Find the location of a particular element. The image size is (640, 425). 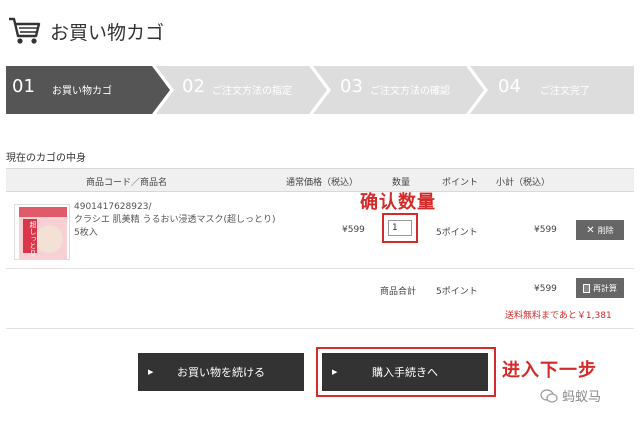

product-price: ¥599 is located at coordinates (353, 230).